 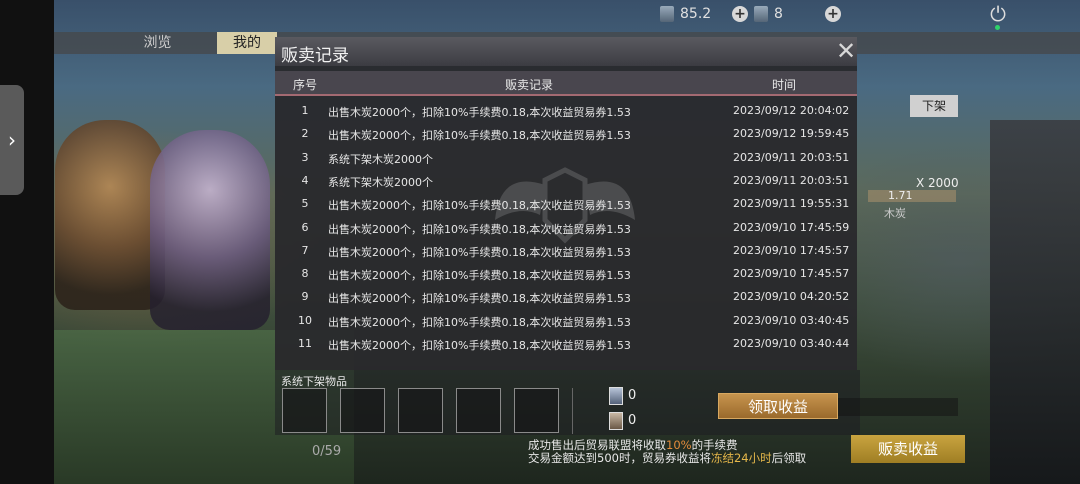 I want to click on freeze-info-suffix: 后领取, so click(x=789, y=458).